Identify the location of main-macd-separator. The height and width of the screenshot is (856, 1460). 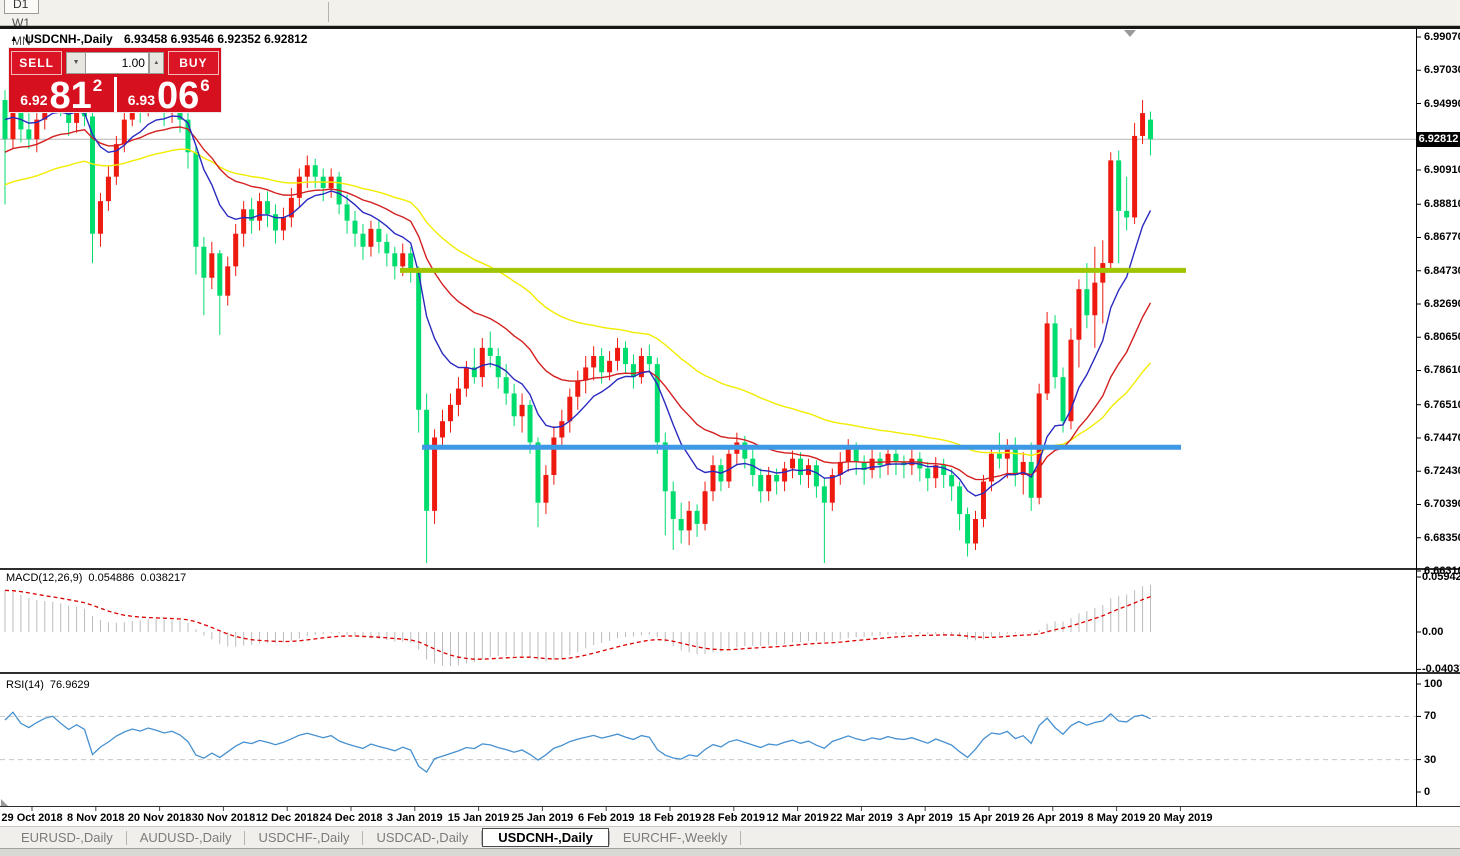
(730, 569).